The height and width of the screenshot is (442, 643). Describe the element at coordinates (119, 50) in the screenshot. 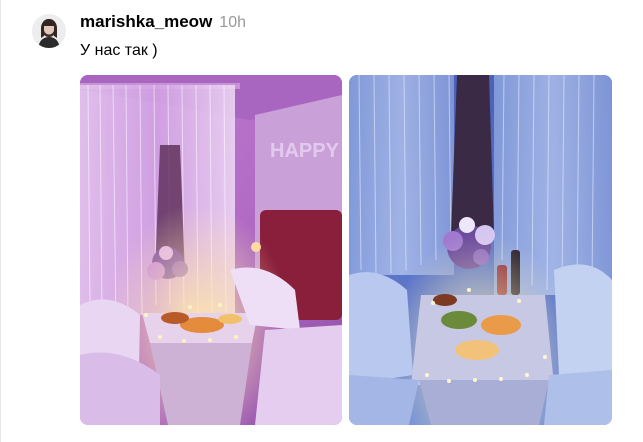

I see `post-text: У нас так )` at that location.